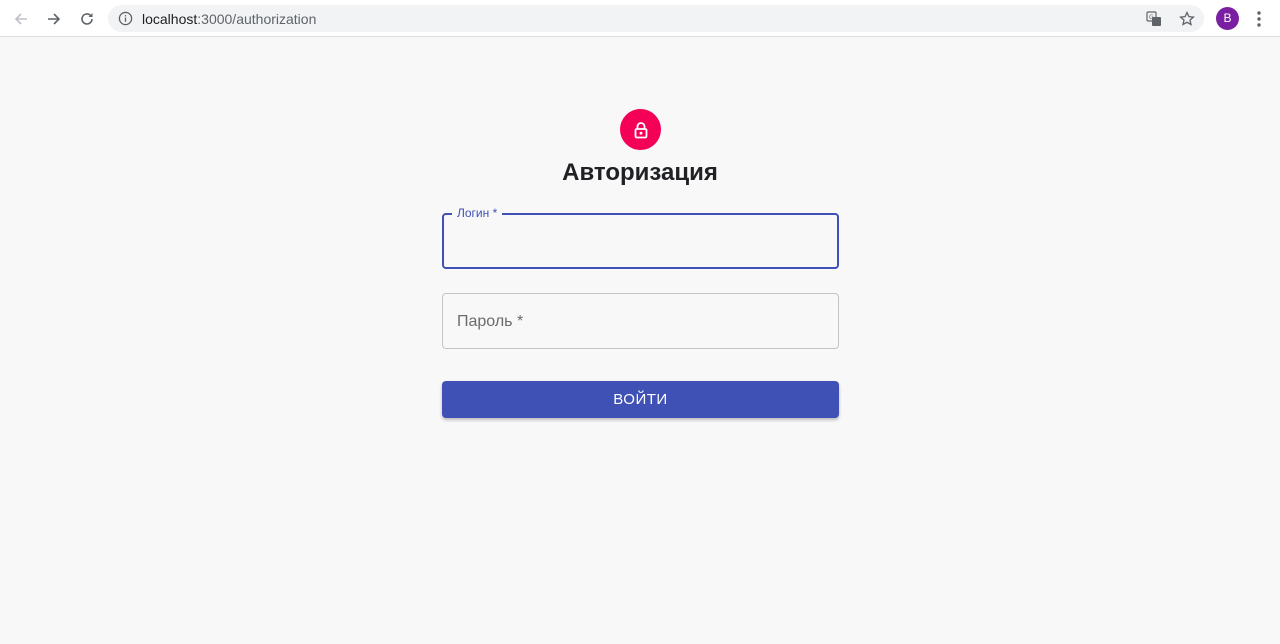  I want to click on arrow-right-icon, so click(54, 19).